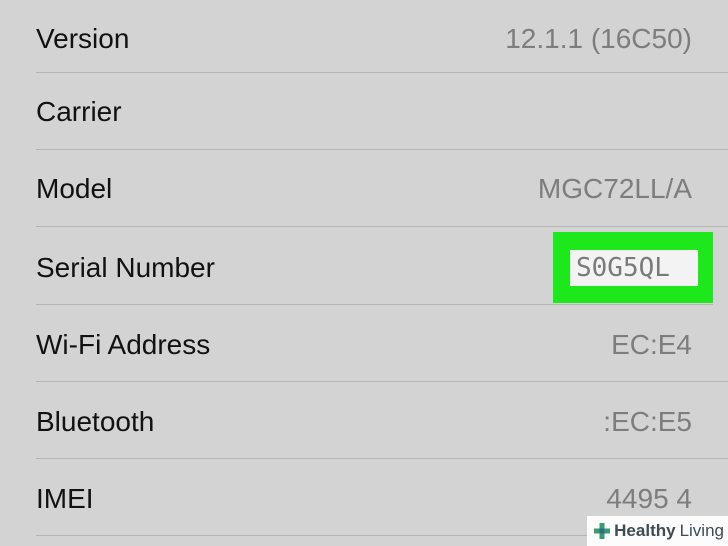 This screenshot has width=728, height=546. I want to click on serial-number-value: S0G5QL, so click(623, 268).